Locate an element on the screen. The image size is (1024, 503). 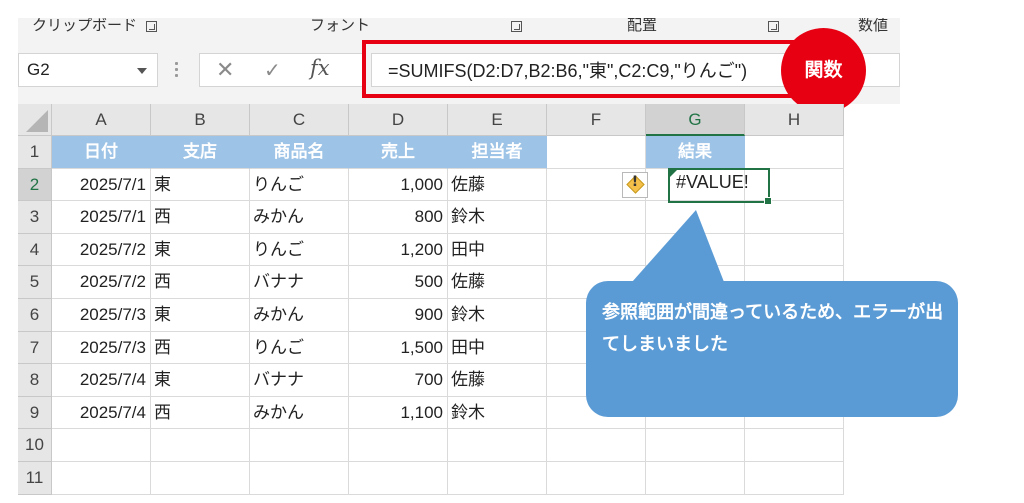
select-all-corner is located at coordinates (35, 120).